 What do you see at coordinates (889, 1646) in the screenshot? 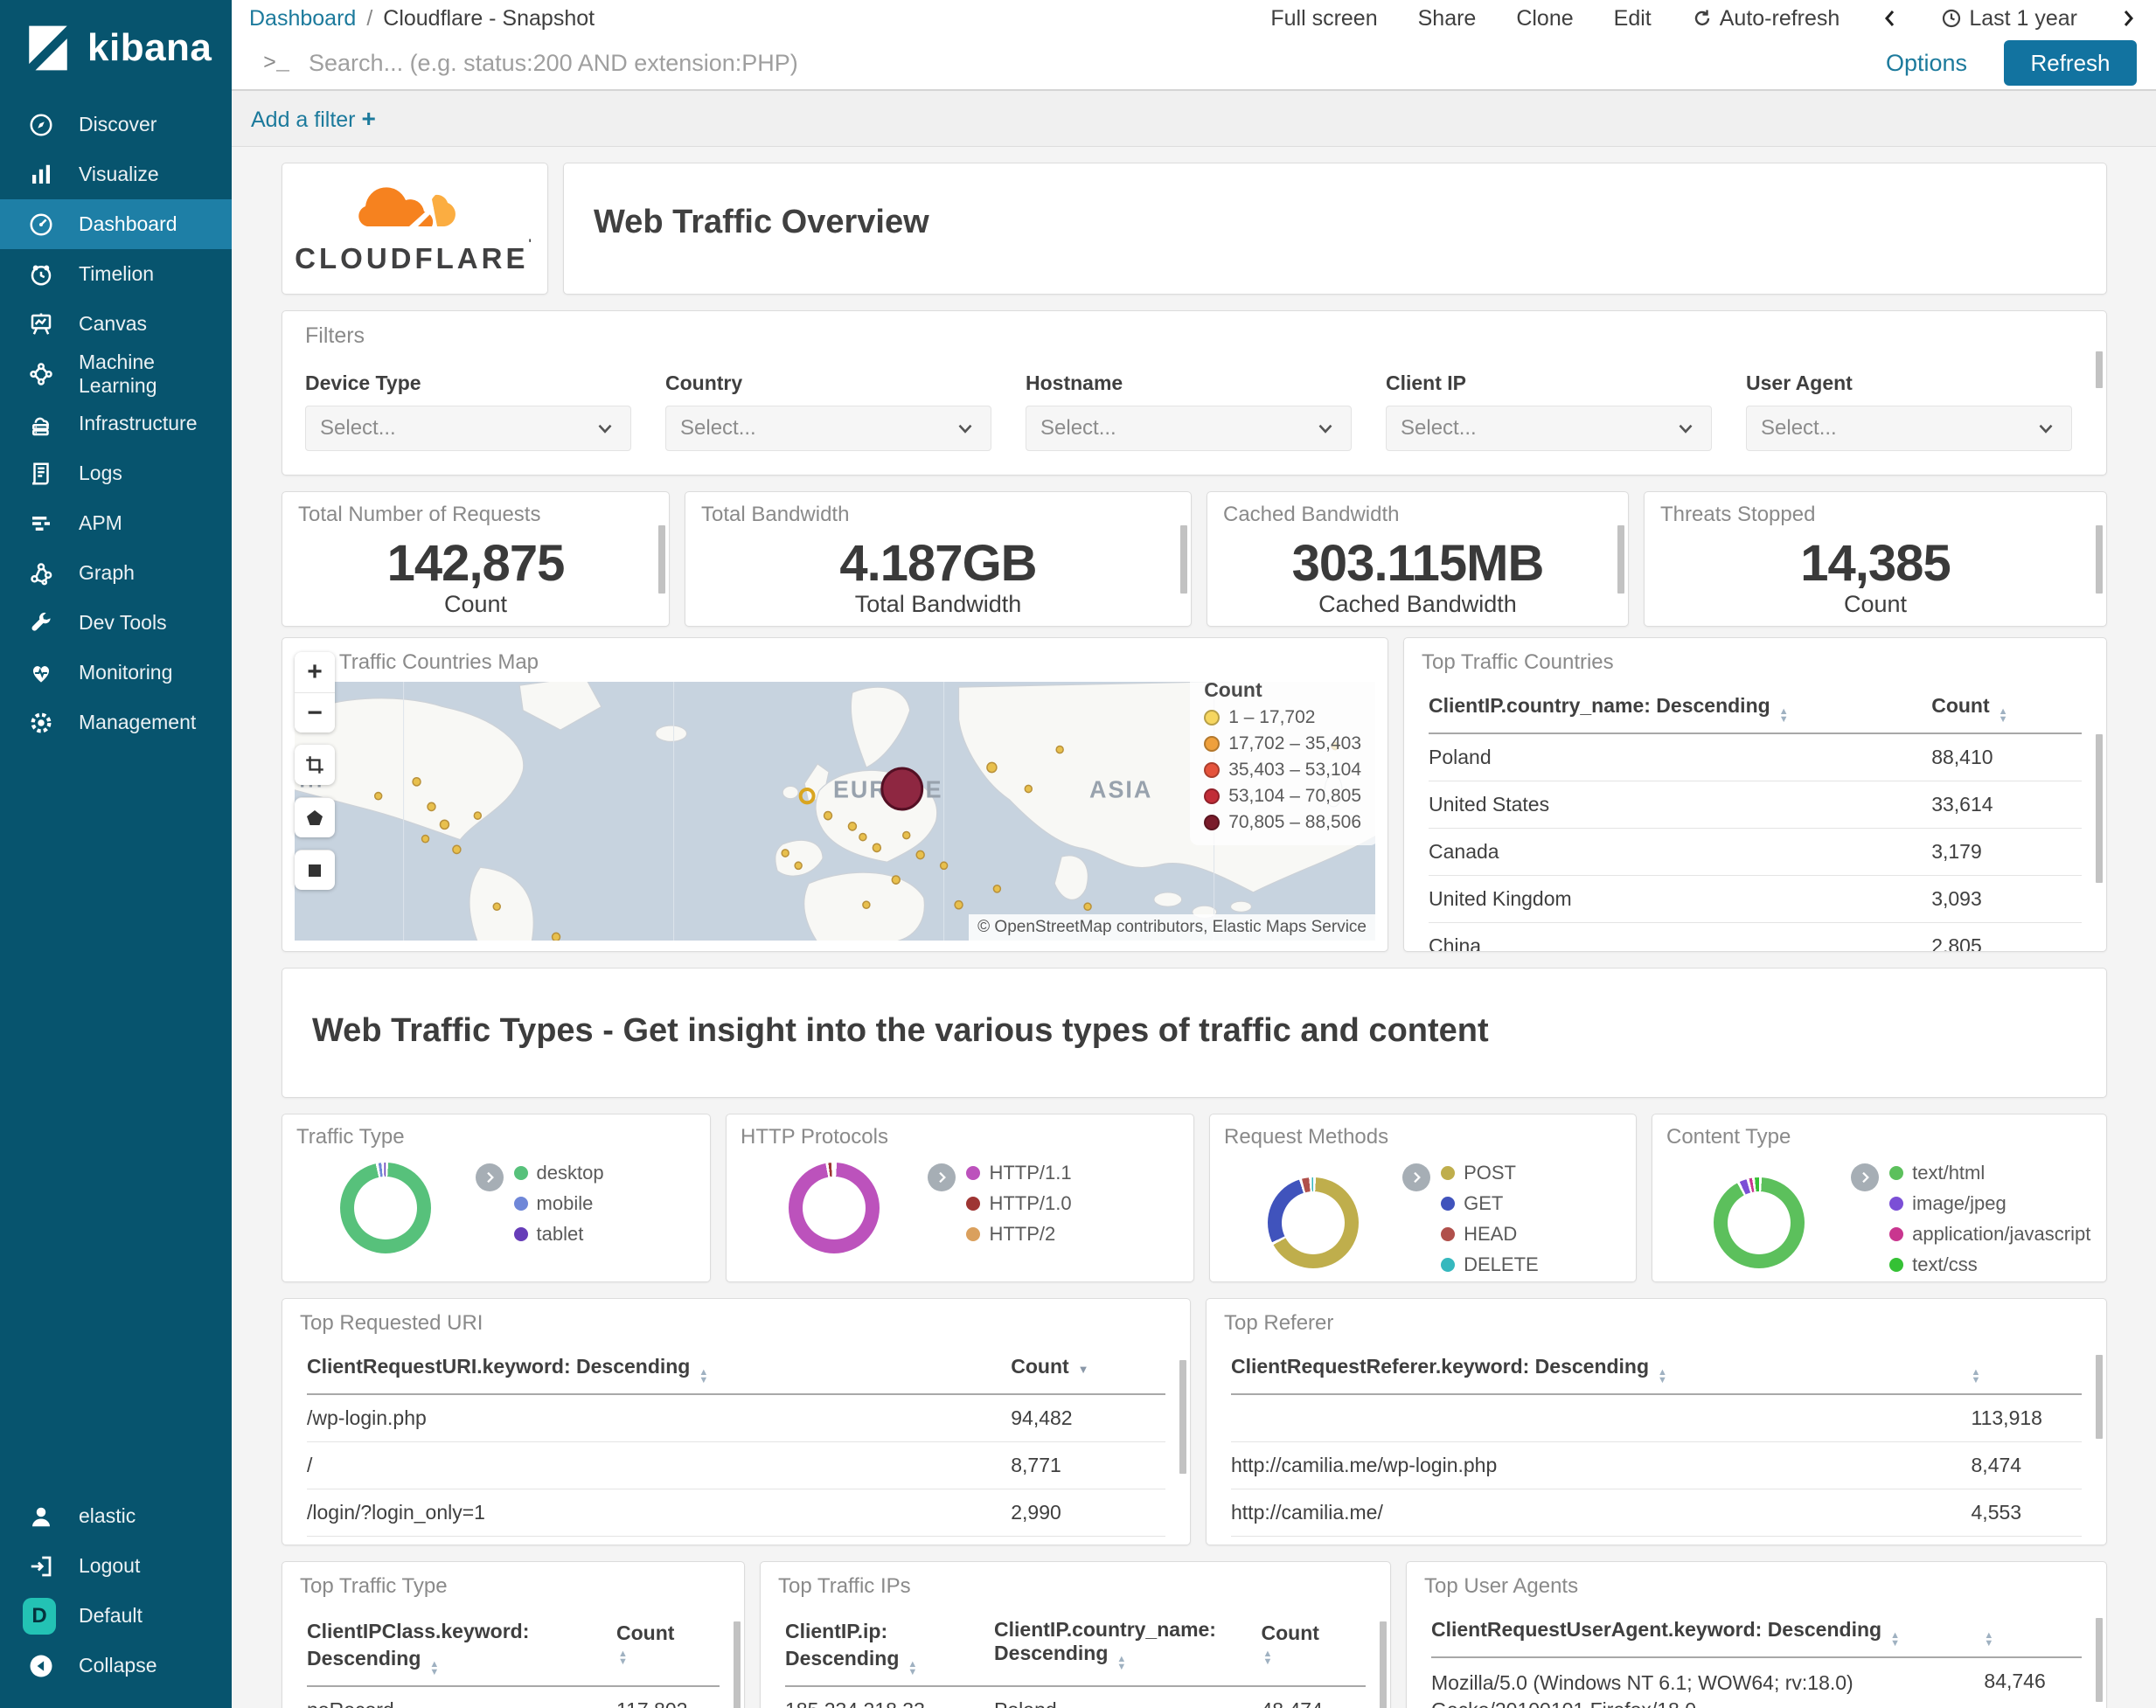
I see `column-header: ClientIP.ip: Descending ▲ ▼` at bounding box center [889, 1646].